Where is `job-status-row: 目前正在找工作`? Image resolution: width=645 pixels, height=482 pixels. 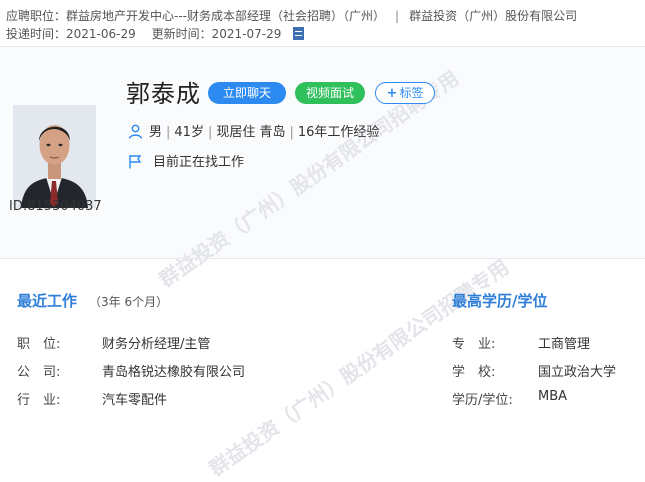
job-status-row: 目前正在找工作 is located at coordinates (186, 162).